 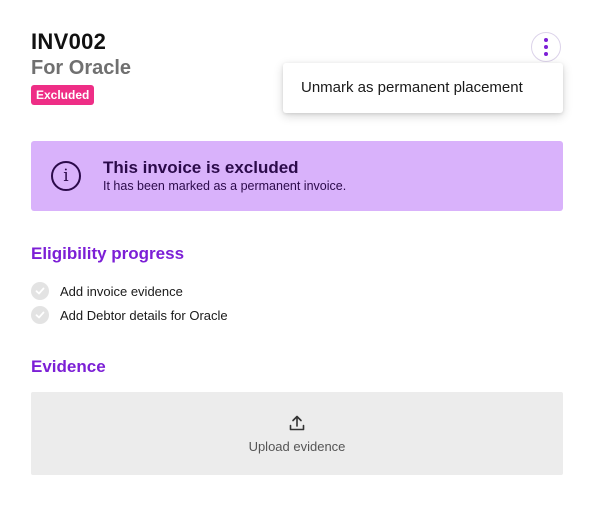 What do you see at coordinates (68, 366) in the screenshot?
I see `evidence-title: Evidence` at bounding box center [68, 366].